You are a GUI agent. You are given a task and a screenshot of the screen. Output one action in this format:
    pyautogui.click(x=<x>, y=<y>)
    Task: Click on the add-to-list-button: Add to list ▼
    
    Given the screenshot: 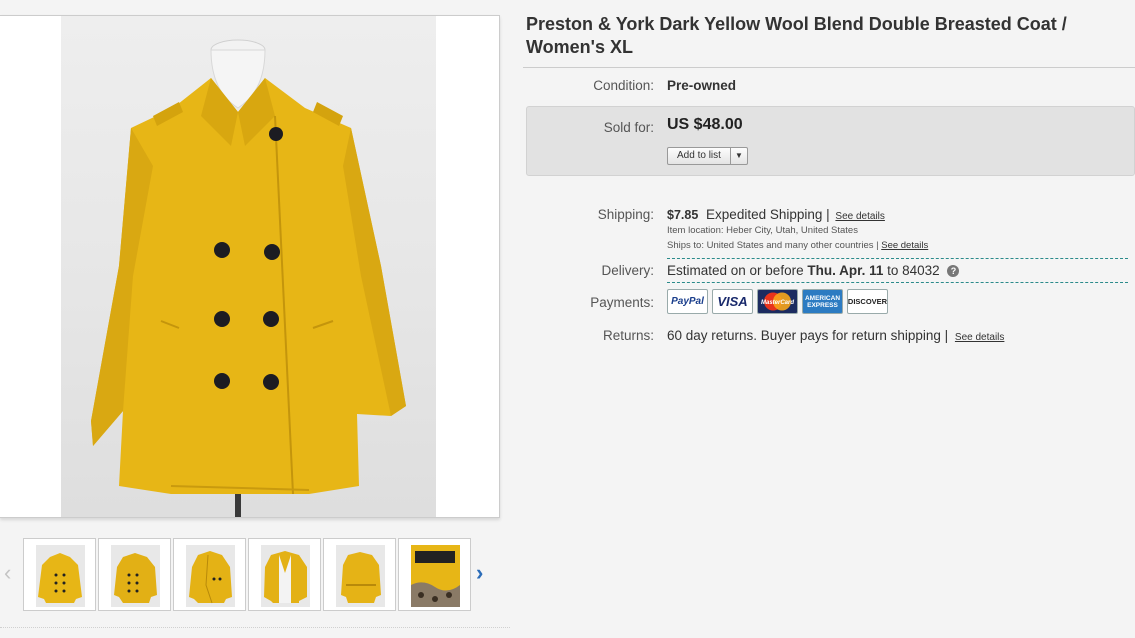 What is the action you would take?
    pyautogui.click(x=707, y=156)
    